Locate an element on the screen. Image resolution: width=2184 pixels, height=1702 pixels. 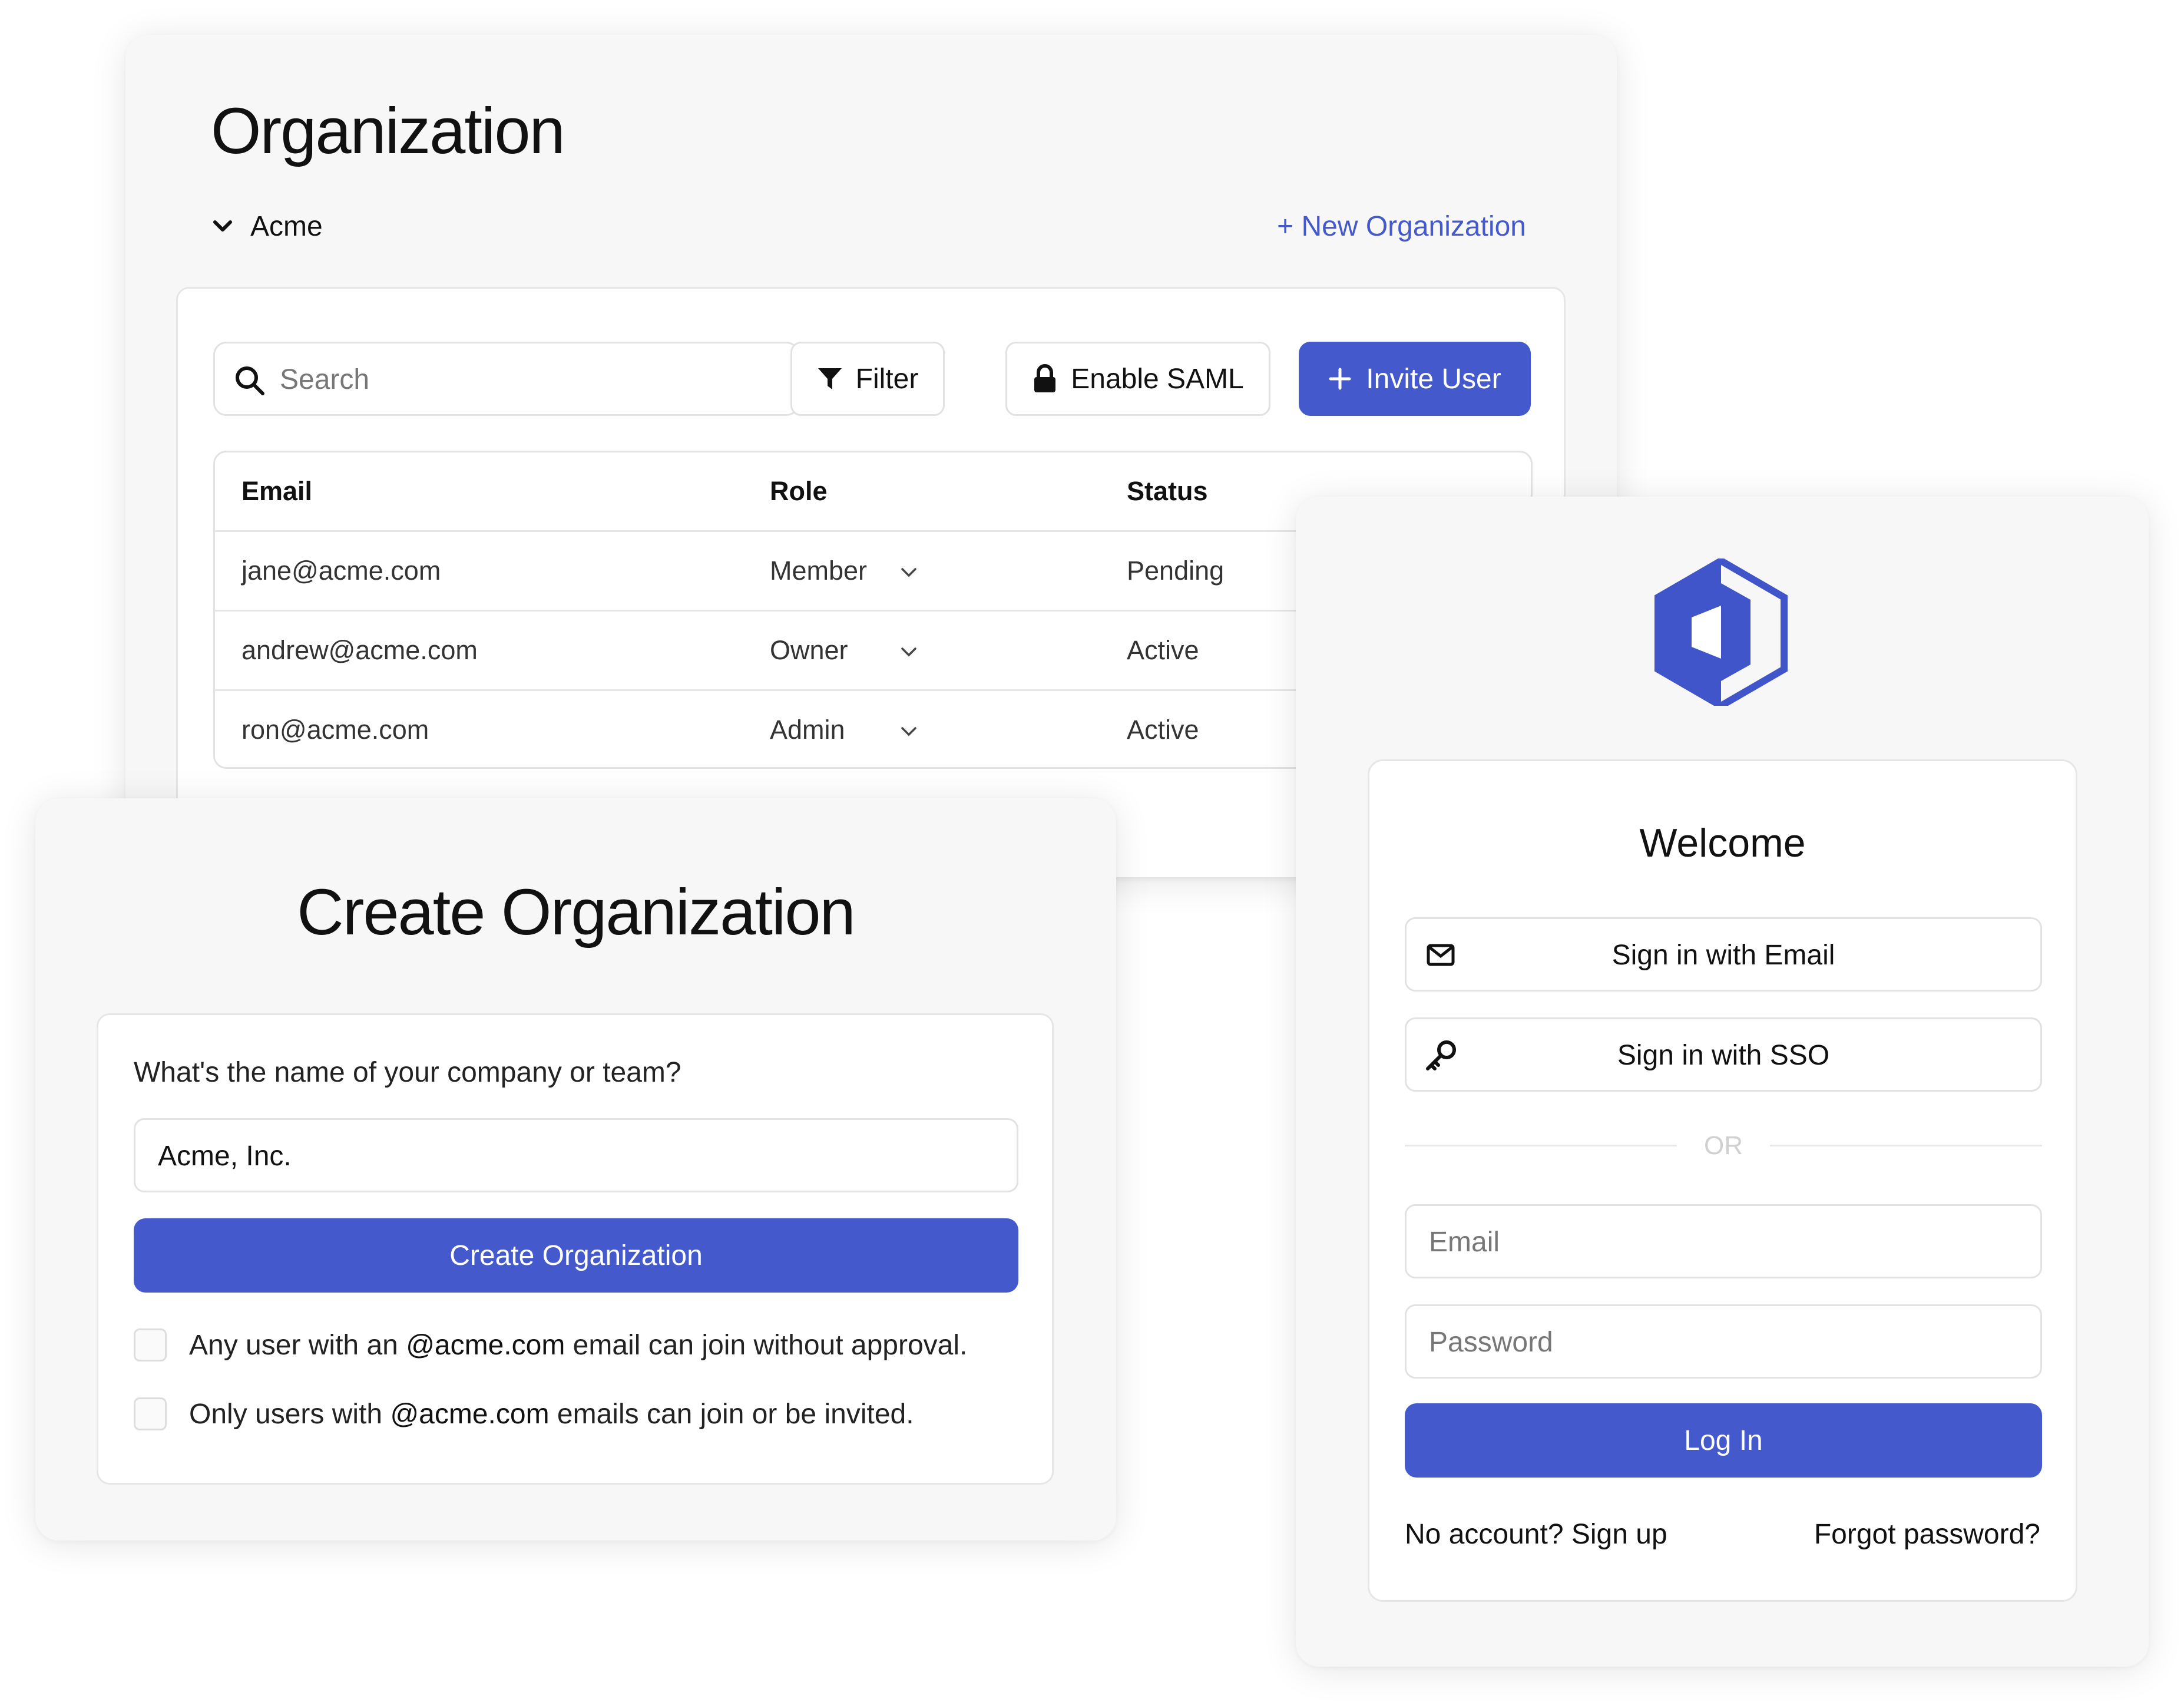
sign-in-email-button: Sign in with Email is located at coordinates (1723, 955).